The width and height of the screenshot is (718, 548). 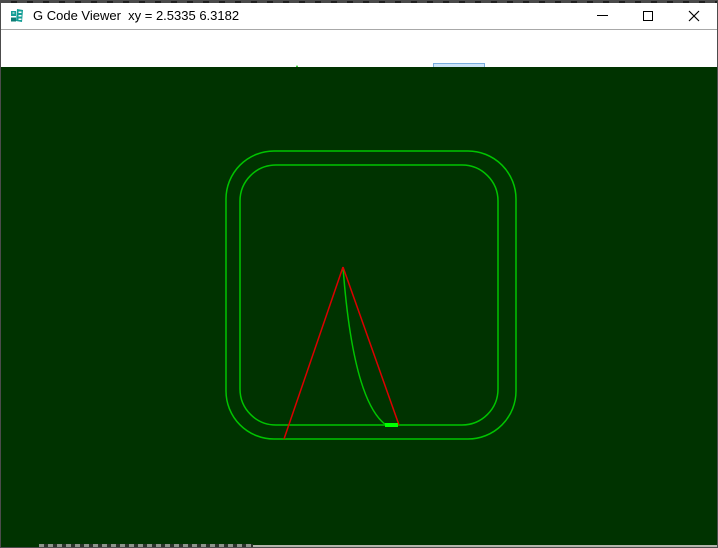 I want to click on app-logo-icon, so click(x=17, y=15).